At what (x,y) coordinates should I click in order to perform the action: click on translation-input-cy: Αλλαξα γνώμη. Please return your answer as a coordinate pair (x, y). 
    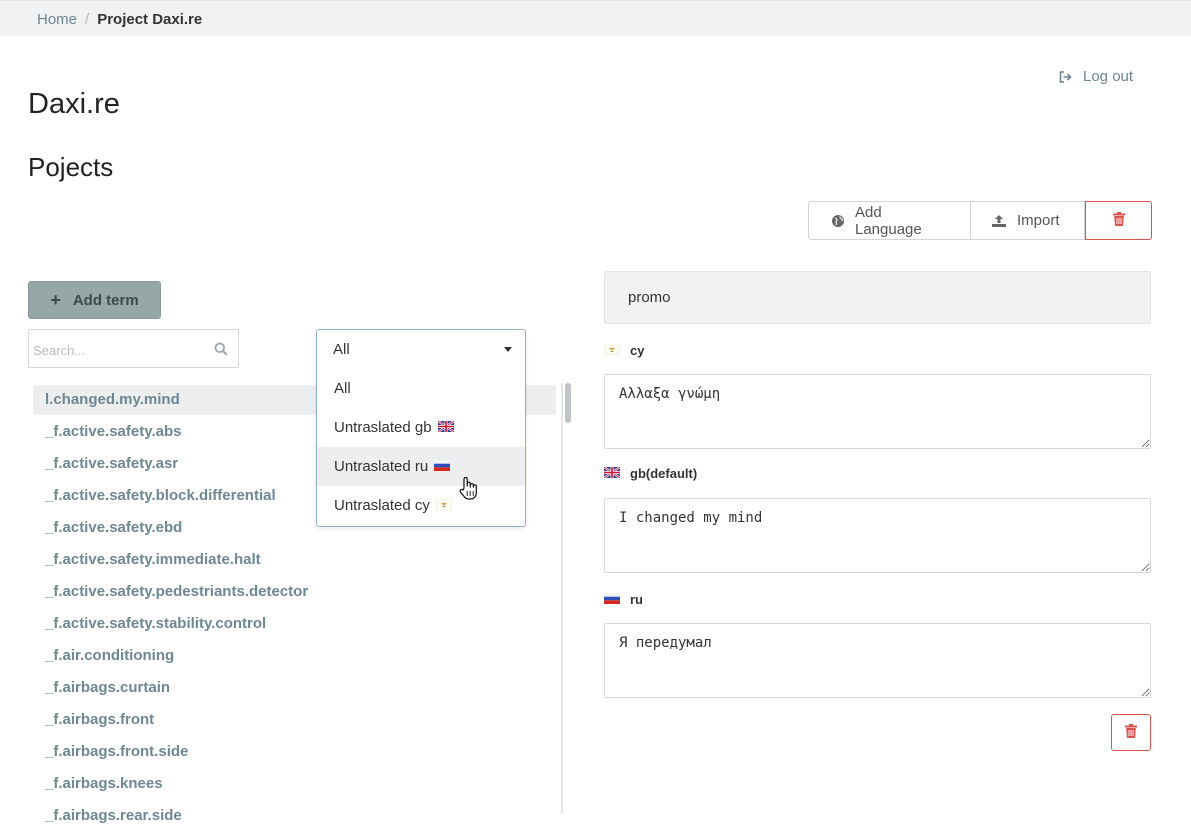
    Looking at the image, I should click on (877, 411).